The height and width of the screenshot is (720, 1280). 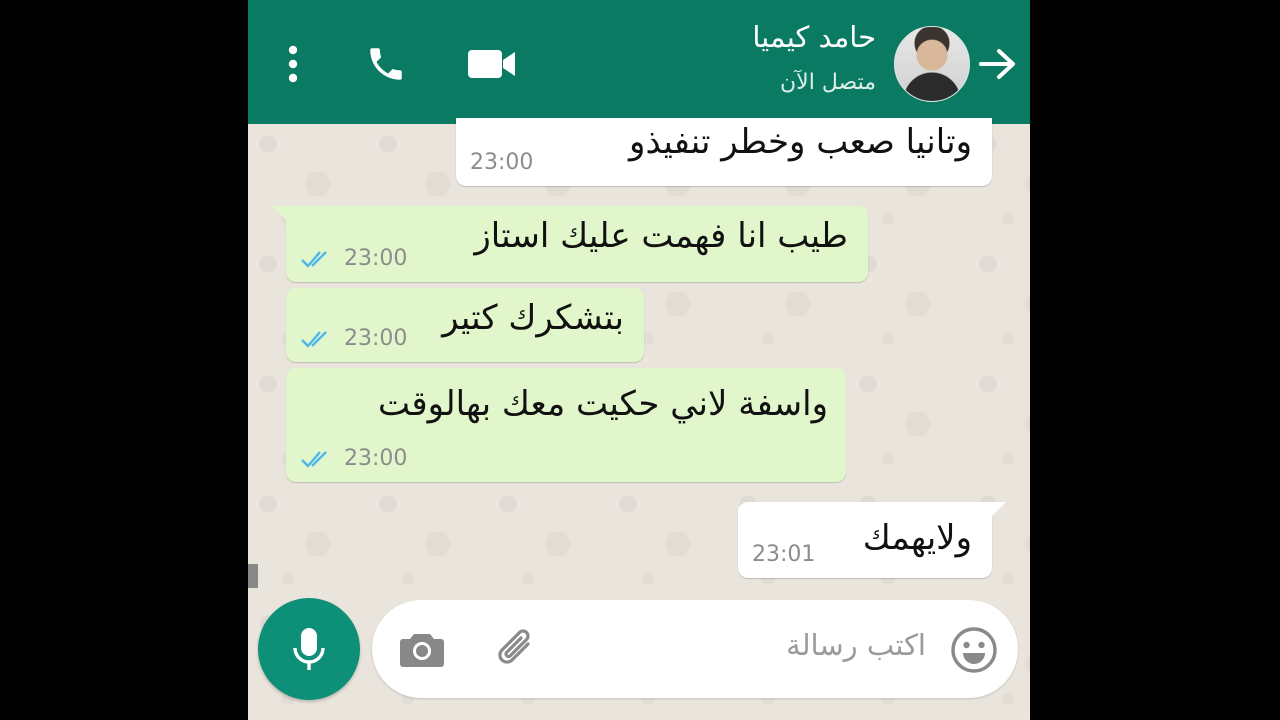 I want to click on video-camera-icon, so click(x=491, y=64).